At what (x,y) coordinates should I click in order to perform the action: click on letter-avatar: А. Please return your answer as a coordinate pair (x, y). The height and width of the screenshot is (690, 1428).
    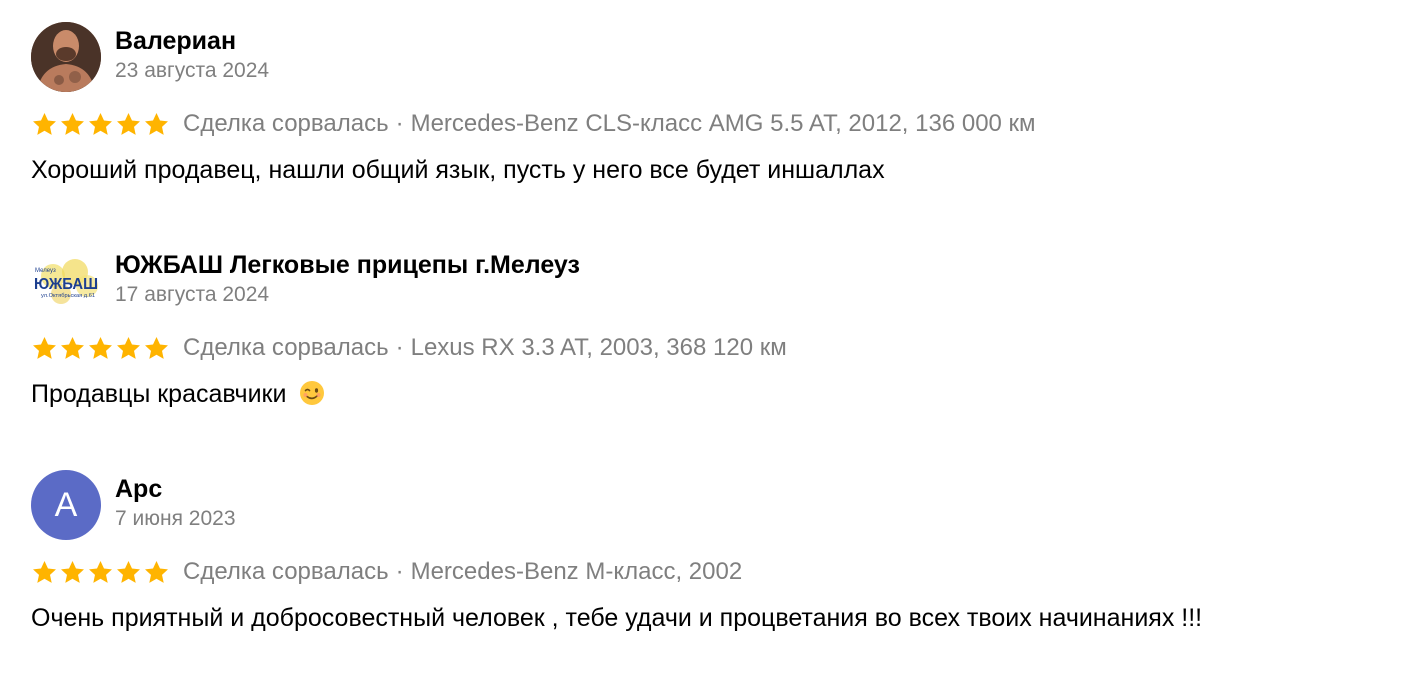
    Looking at the image, I should click on (66, 505).